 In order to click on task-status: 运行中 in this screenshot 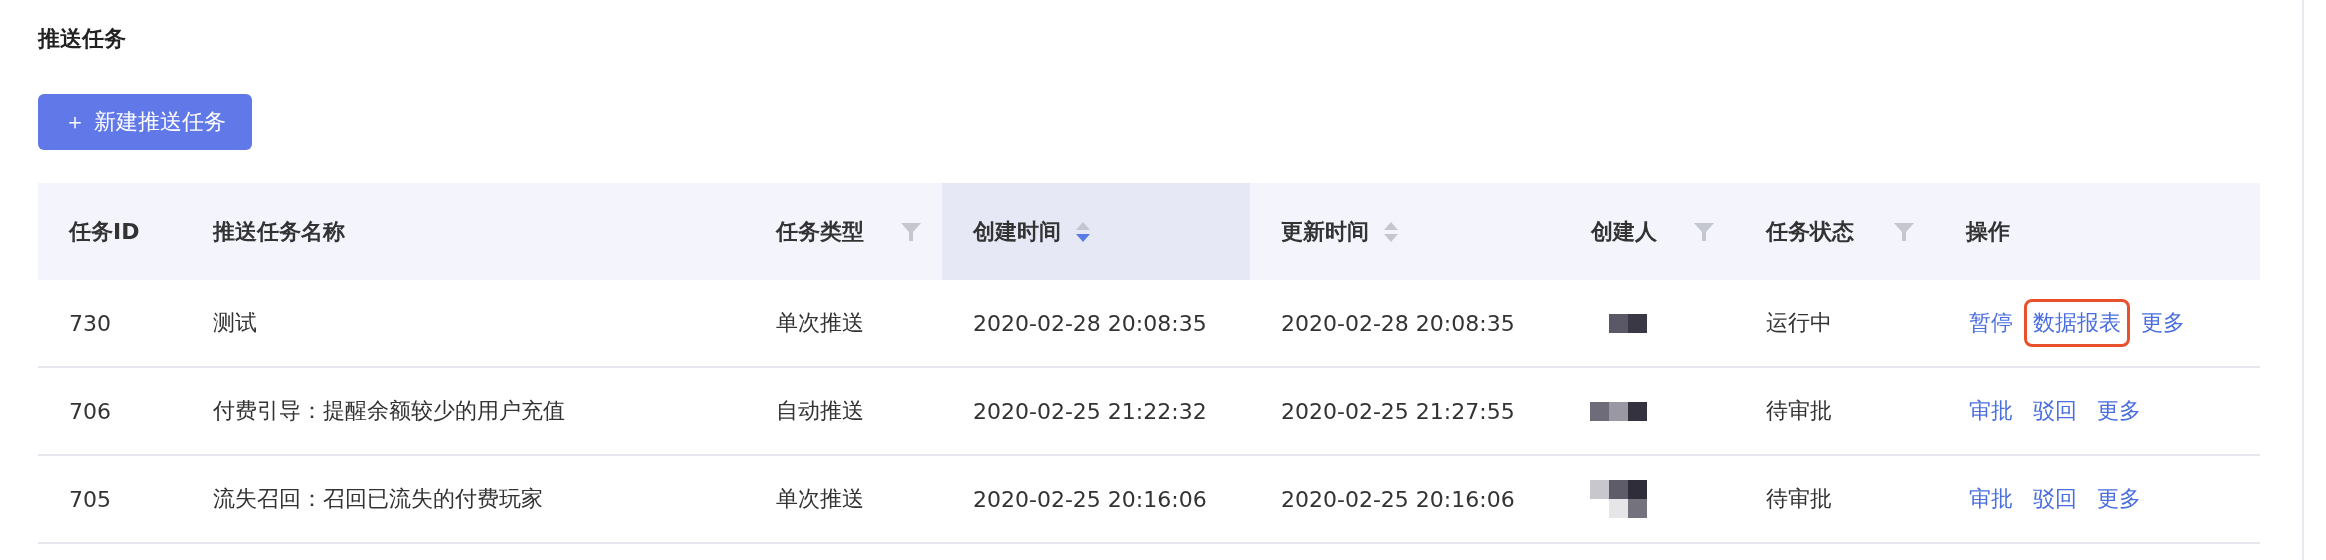, I will do `click(1799, 323)`.